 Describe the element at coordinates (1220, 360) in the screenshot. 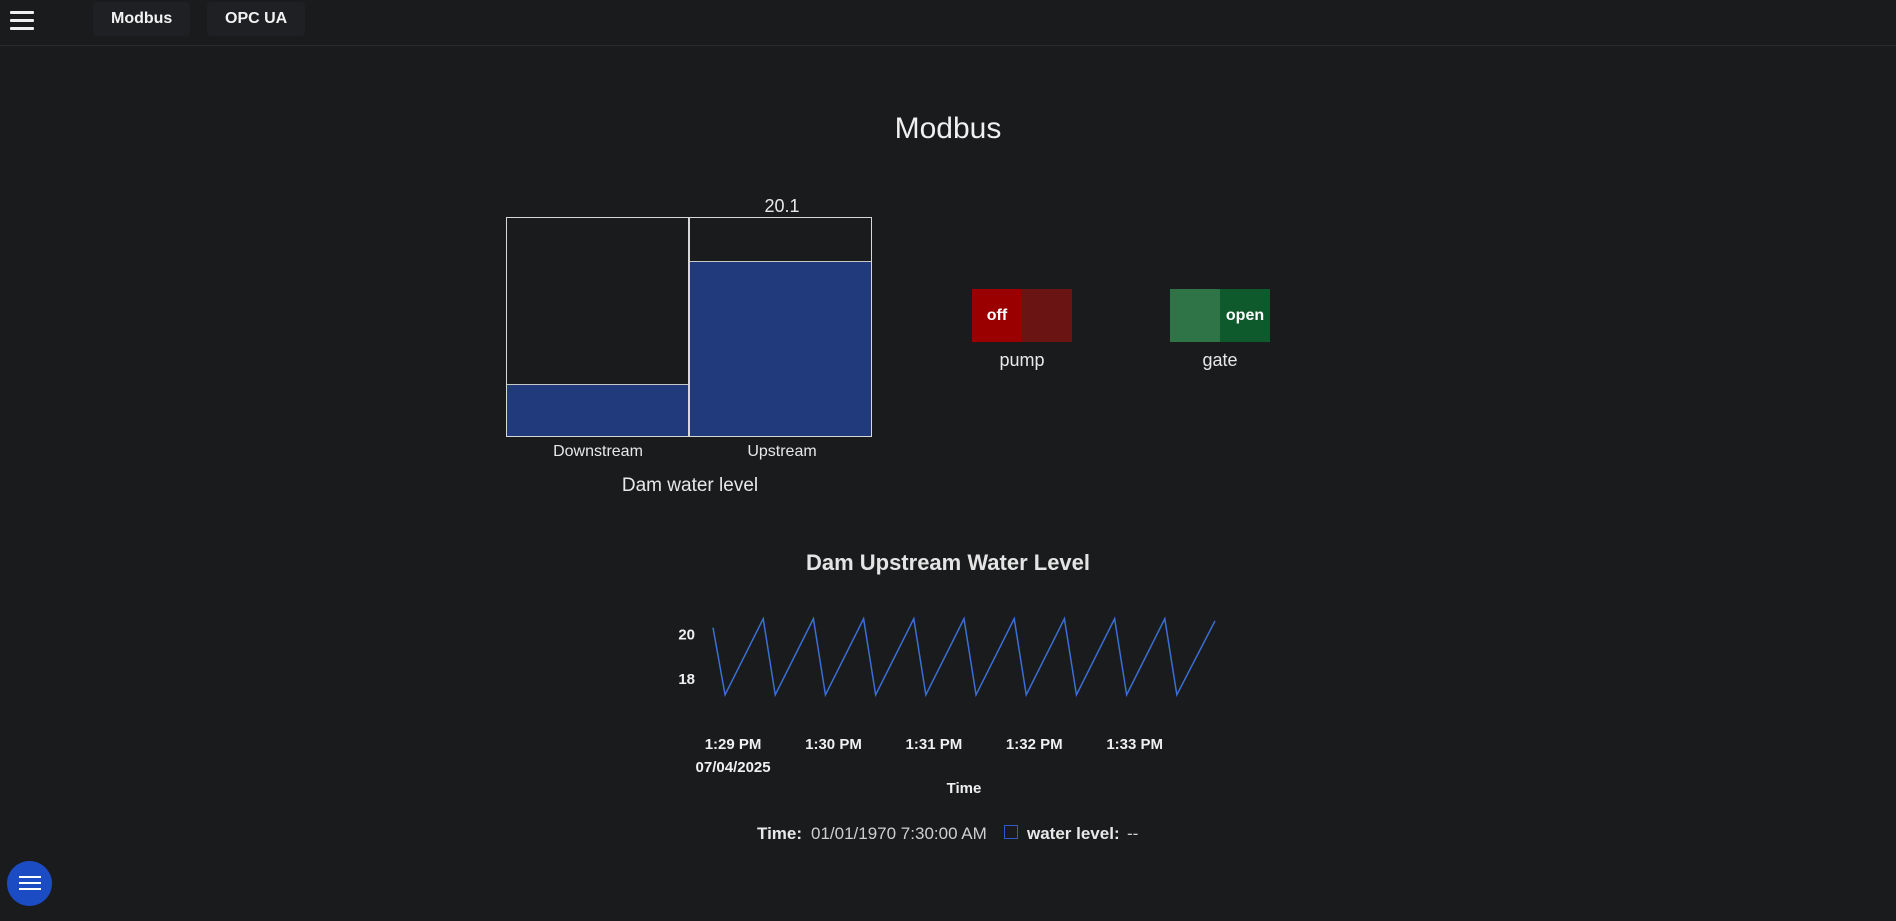

I see `gate-label: gate` at that location.